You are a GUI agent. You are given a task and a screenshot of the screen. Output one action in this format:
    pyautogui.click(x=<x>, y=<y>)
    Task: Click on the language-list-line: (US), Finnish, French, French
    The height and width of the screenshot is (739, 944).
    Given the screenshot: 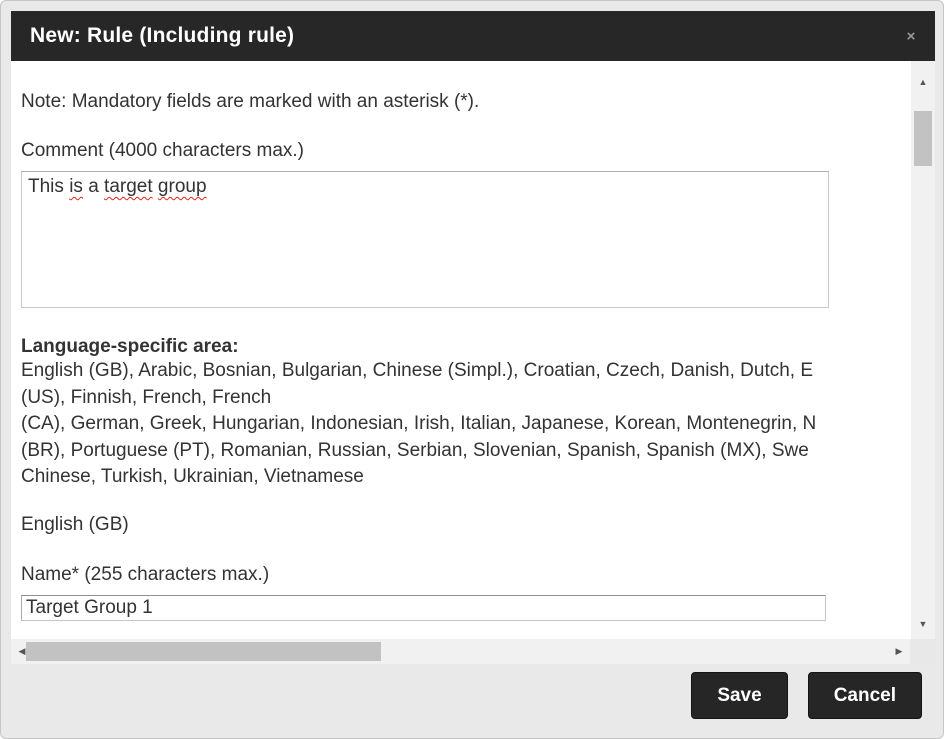 What is the action you would take?
    pyautogui.click(x=146, y=397)
    